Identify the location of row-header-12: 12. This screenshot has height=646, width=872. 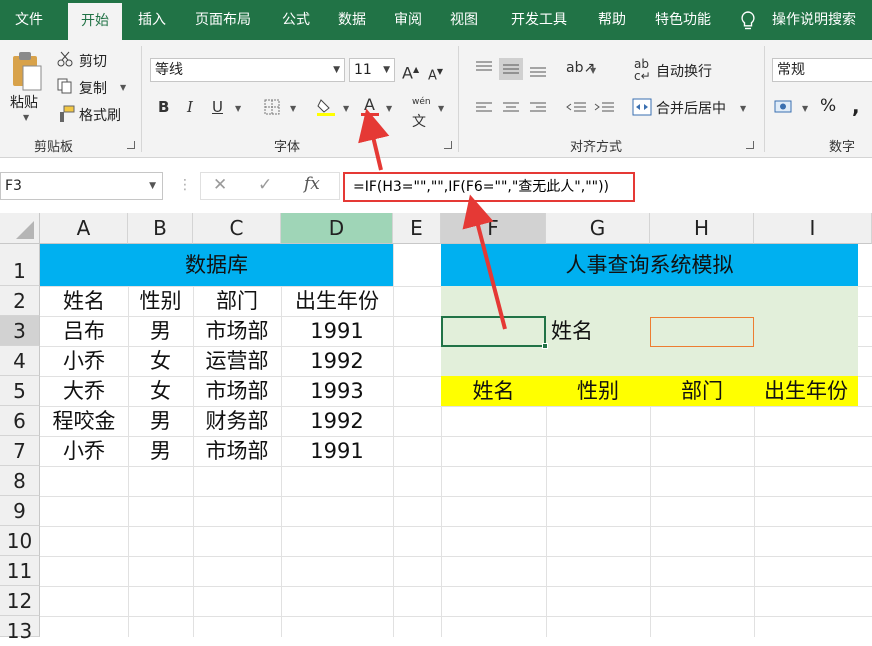
(20, 601).